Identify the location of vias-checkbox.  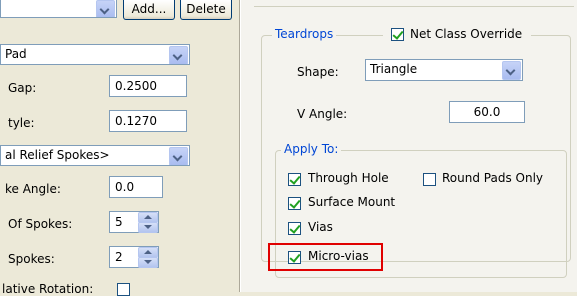
(294, 228).